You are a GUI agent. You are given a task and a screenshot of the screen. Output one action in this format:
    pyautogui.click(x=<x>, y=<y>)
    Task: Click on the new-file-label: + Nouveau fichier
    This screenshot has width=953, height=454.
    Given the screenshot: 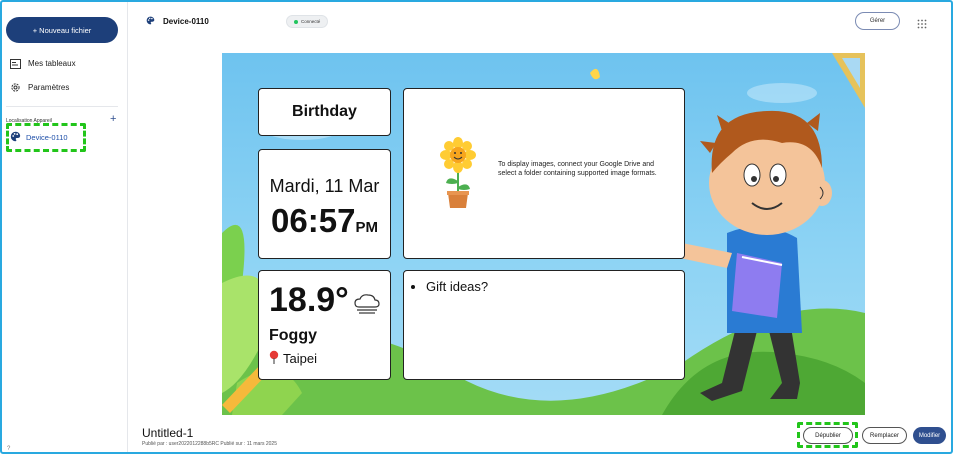 What is the action you would take?
    pyautogui.click(x=62, y=30)
    